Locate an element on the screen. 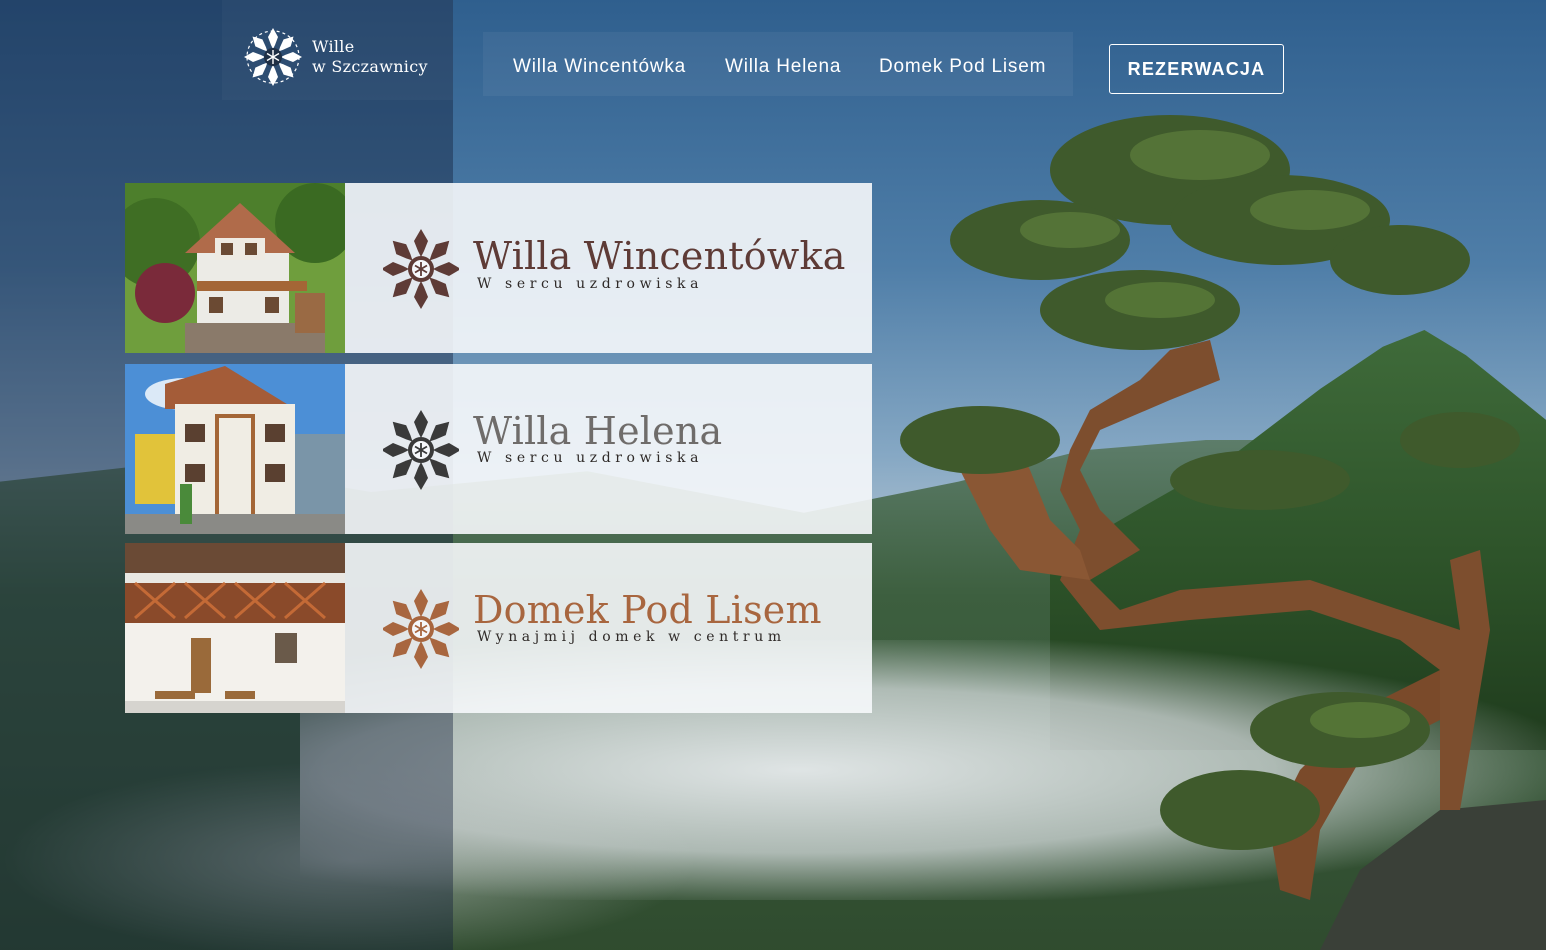 This screenshot has height=950, width=1546. reservation-button: REZERWACJA is located at coordinates (1196, 69).